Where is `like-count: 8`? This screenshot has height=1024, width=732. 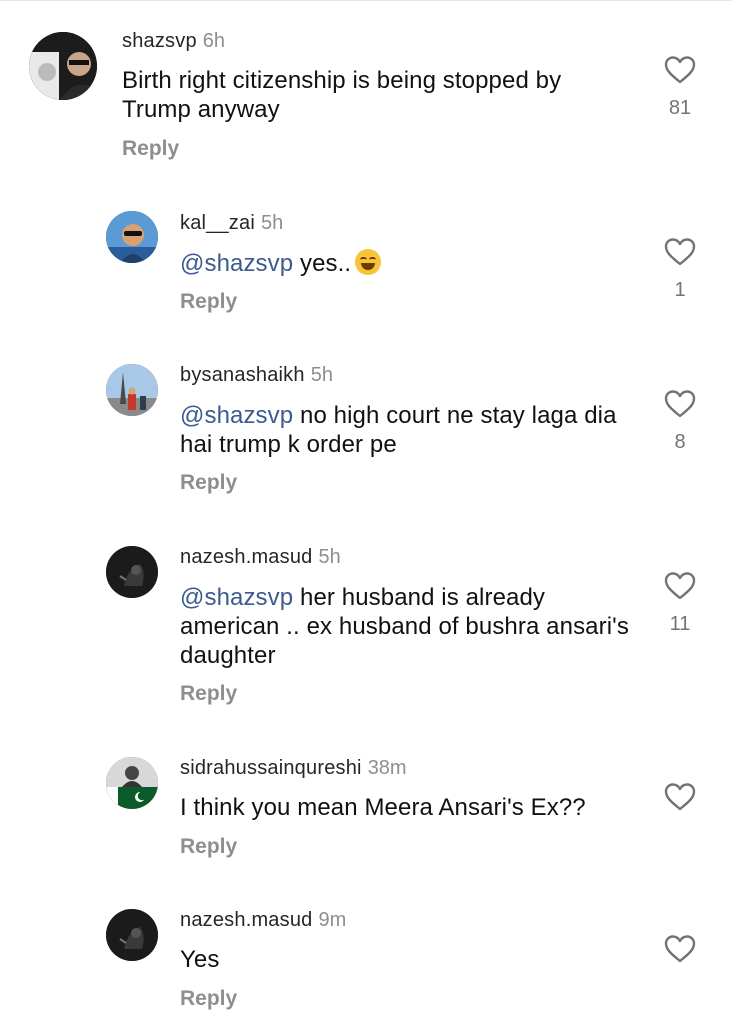
like-count: 8 is located at coordinates (680, 442).